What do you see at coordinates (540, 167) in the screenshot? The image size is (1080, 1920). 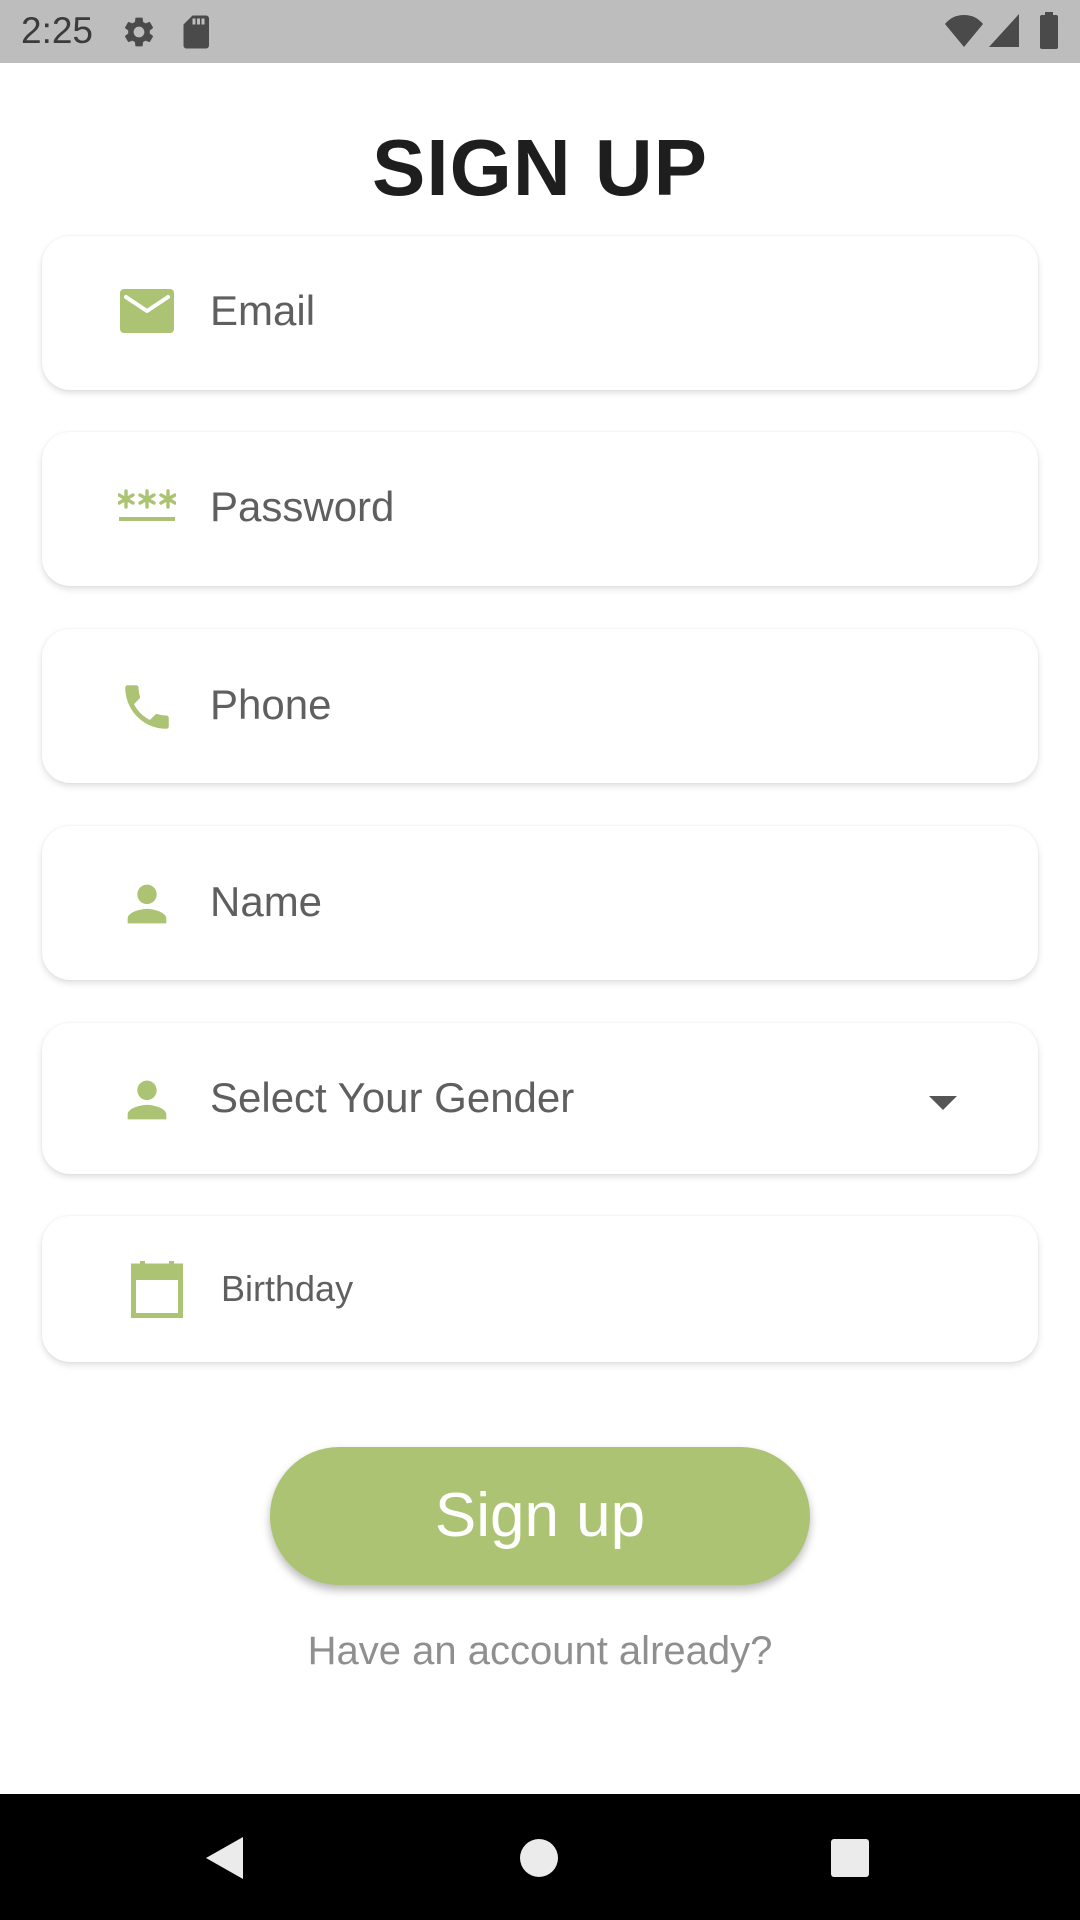 I see `page-title: SIGN UP` at bounding box center [540, 167].